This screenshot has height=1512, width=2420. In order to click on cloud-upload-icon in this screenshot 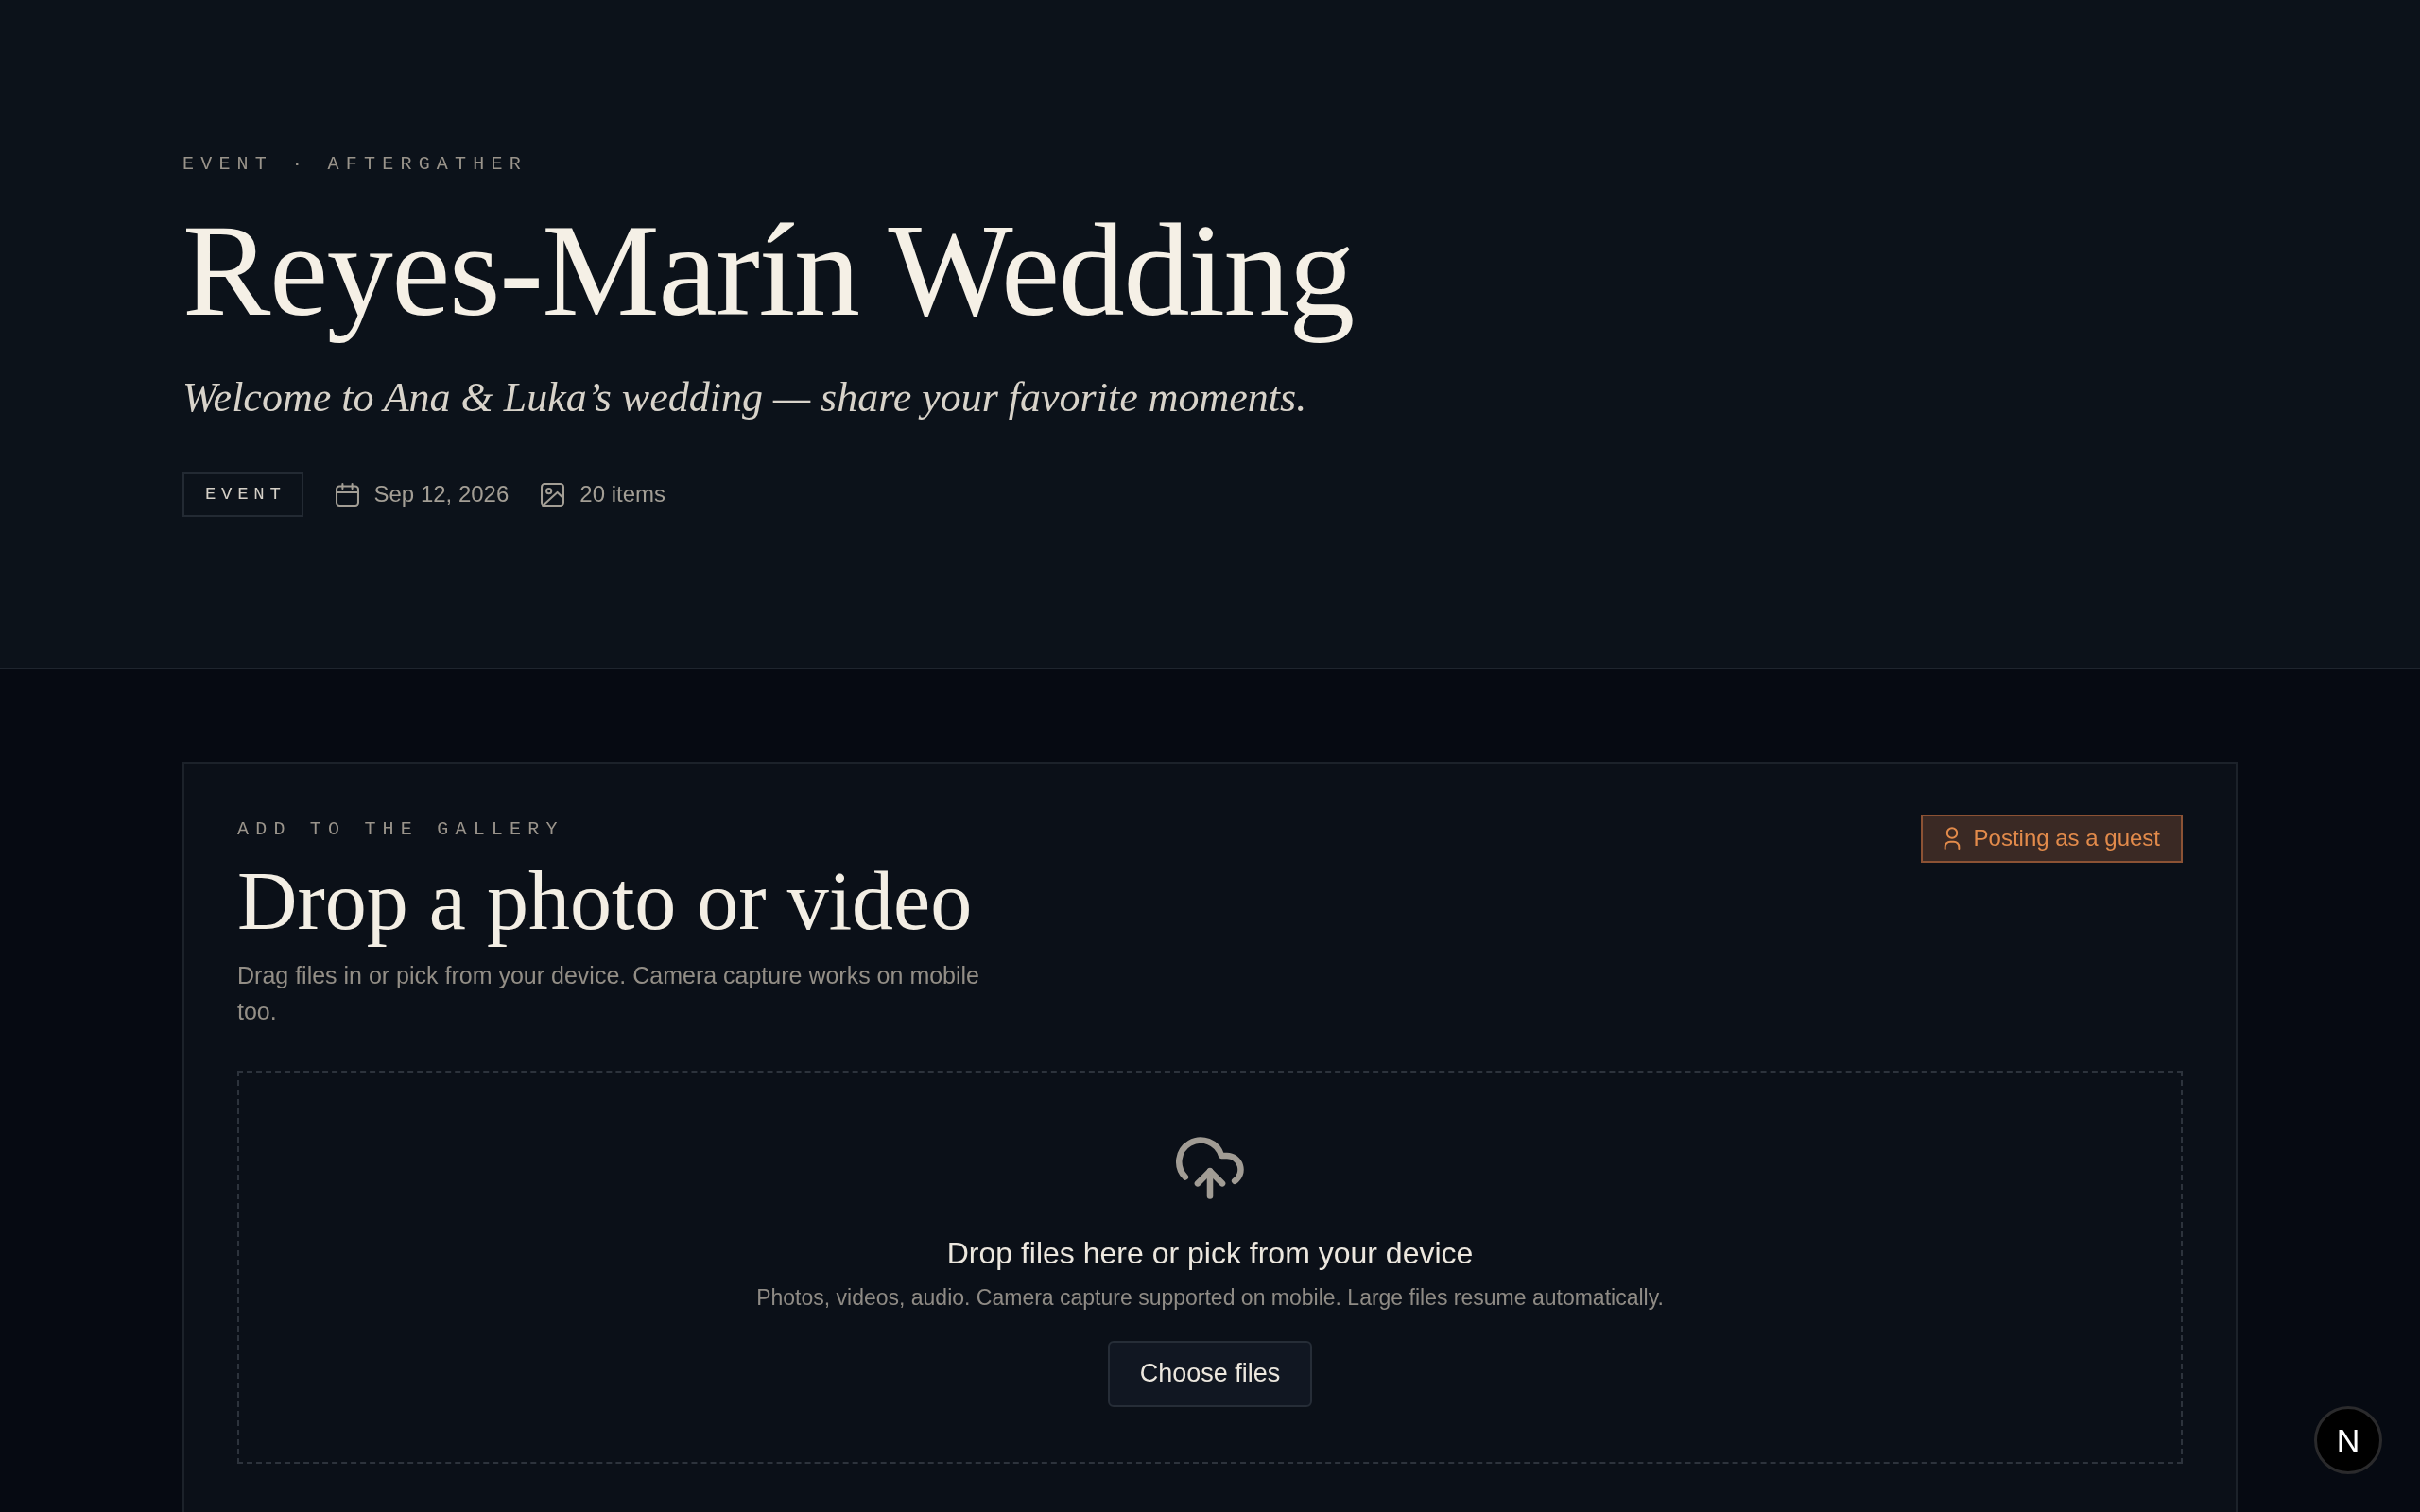, I will do `click(1210, 1167)`.